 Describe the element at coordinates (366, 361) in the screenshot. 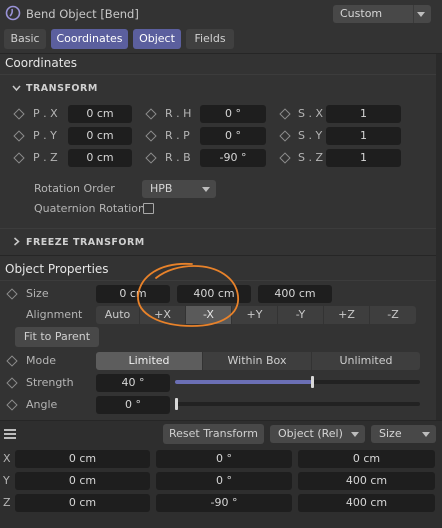

I see `mode-unlimited: Unlimited` at that location.